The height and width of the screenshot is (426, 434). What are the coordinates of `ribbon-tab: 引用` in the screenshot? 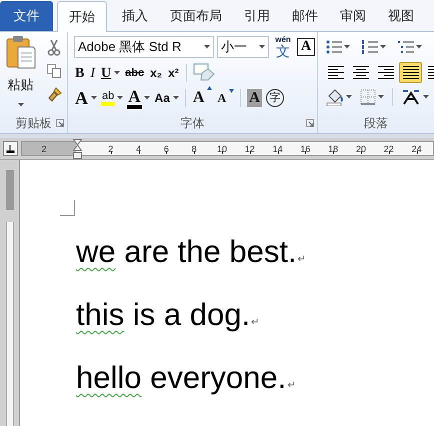 It's located at (257, 16).